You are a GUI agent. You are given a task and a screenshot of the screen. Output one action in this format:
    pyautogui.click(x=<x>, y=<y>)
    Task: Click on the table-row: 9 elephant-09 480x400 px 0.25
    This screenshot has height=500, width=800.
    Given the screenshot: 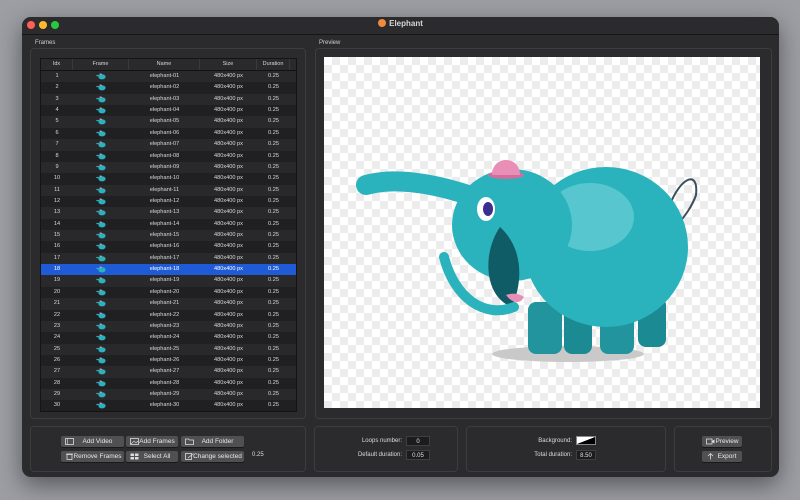 What is the action you would take?
    pyautogui.click(x=168, y=167)
    